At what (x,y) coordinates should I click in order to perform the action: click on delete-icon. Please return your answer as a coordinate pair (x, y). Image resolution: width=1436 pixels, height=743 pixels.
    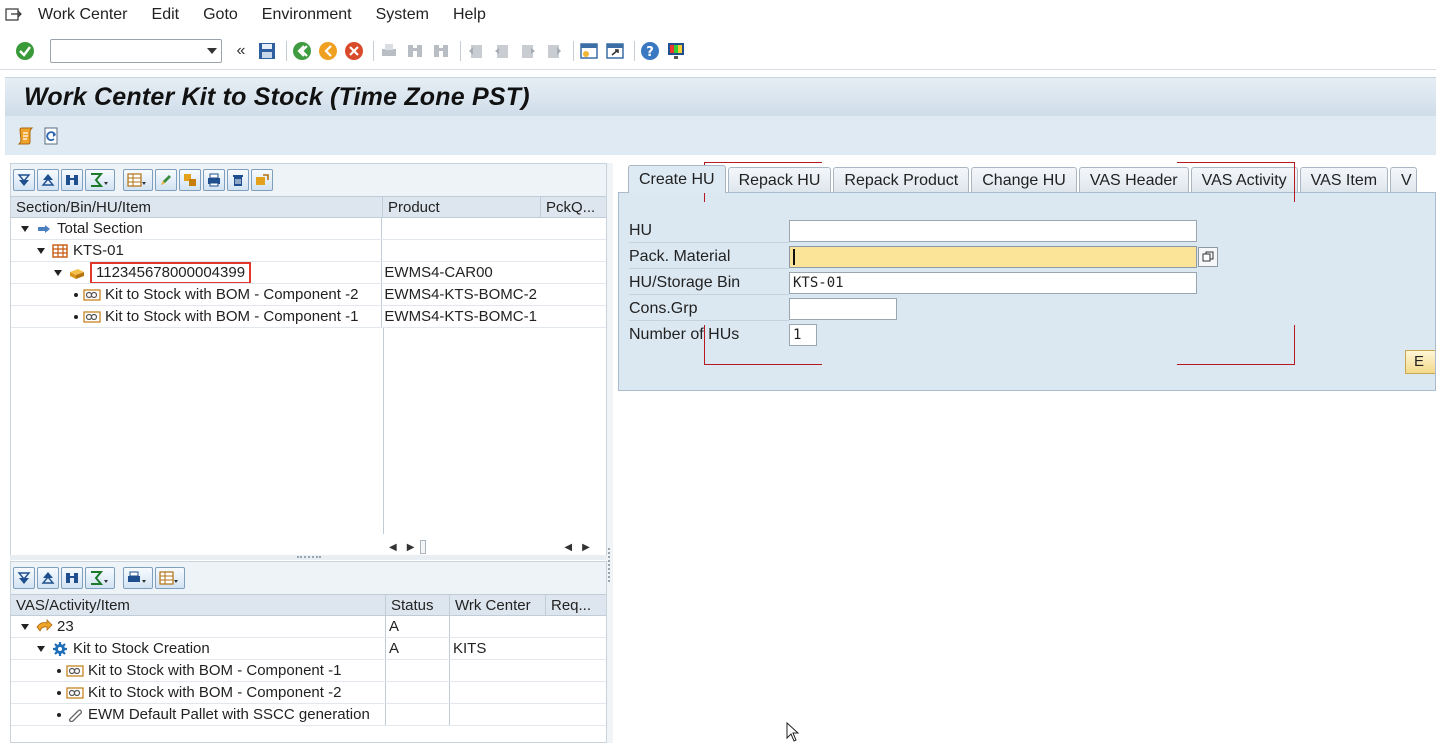
    Looking at the image, I should click on (238, 180).